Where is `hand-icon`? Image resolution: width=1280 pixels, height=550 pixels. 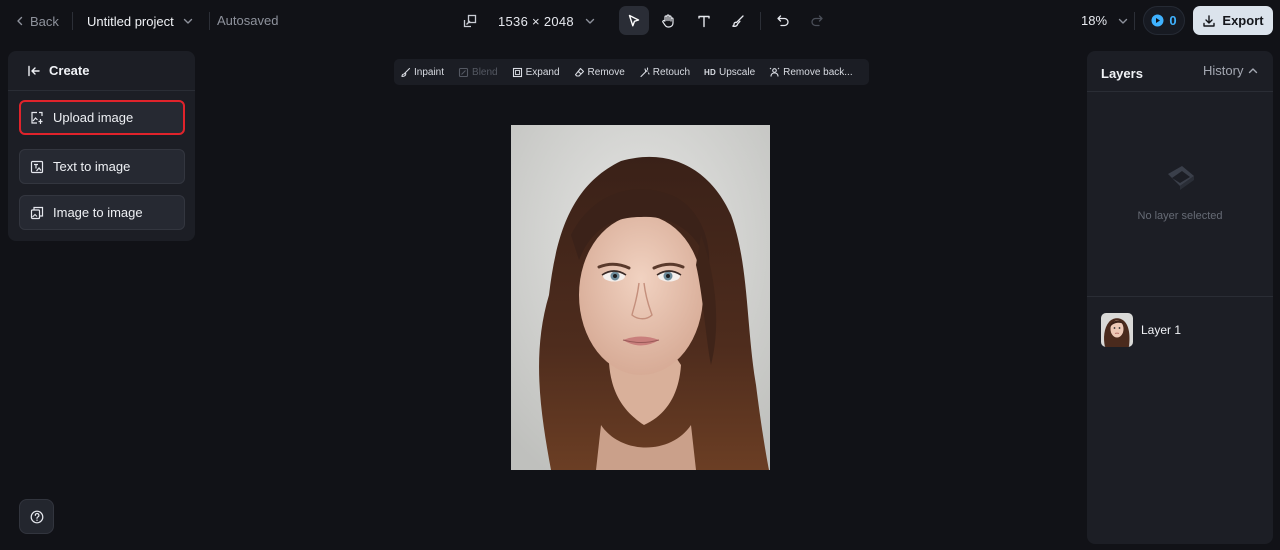
hand-icon is located at coordinates (668, 21).